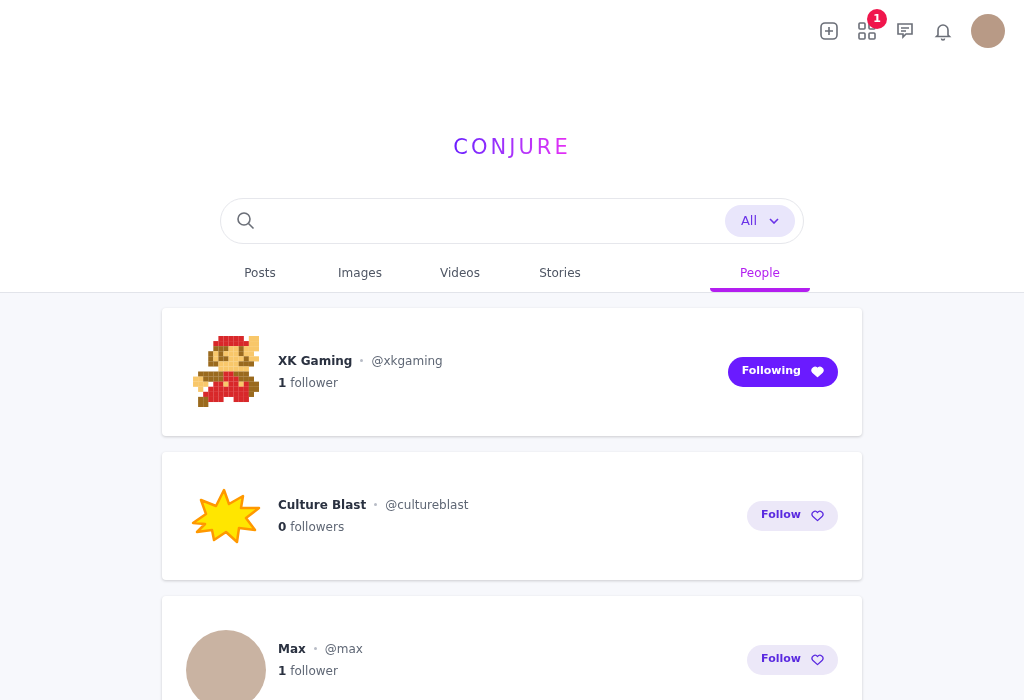 The height and width of the screenshot is (700, 1024). Describe the element at coordinates (427, 505) in the screenshot. I see `person-handle: @cultureblast` at that location.